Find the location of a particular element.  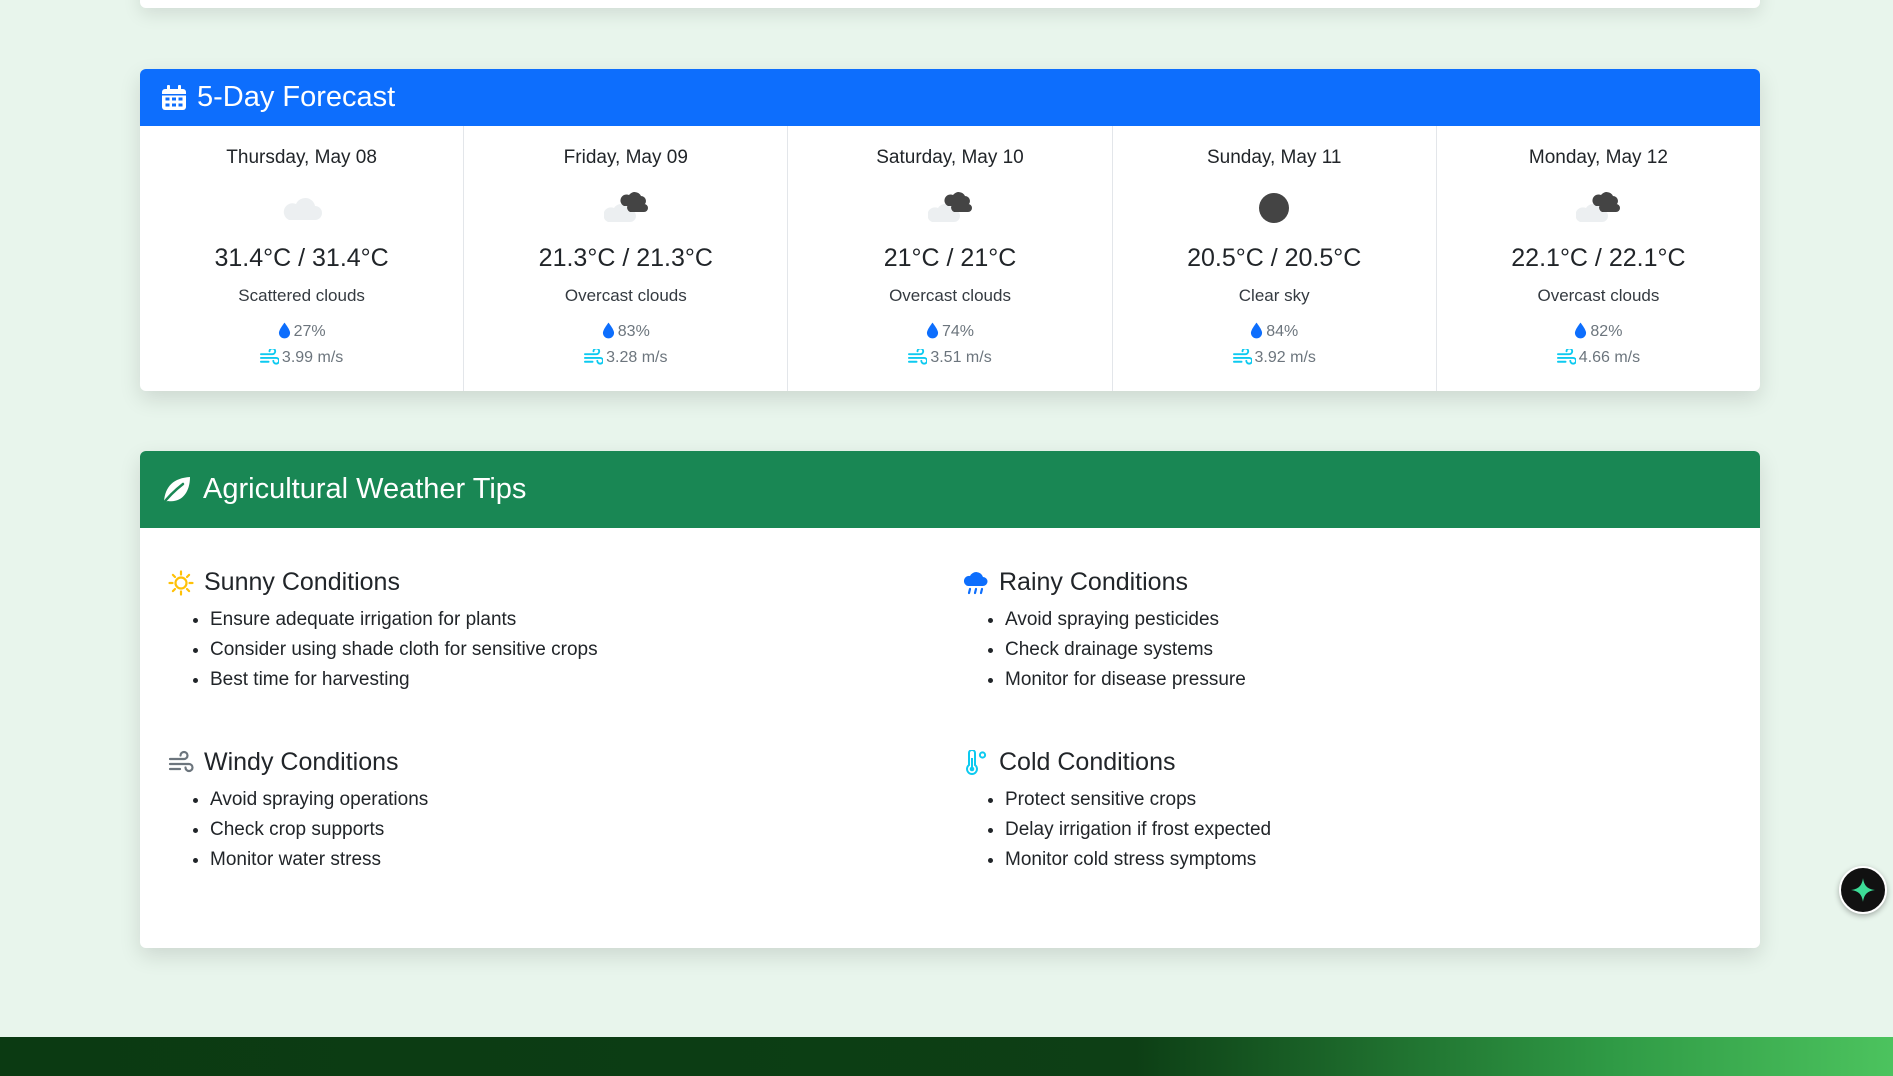

list-item: Delay irrigation if frost expected is located at coordinates (1334, 830).